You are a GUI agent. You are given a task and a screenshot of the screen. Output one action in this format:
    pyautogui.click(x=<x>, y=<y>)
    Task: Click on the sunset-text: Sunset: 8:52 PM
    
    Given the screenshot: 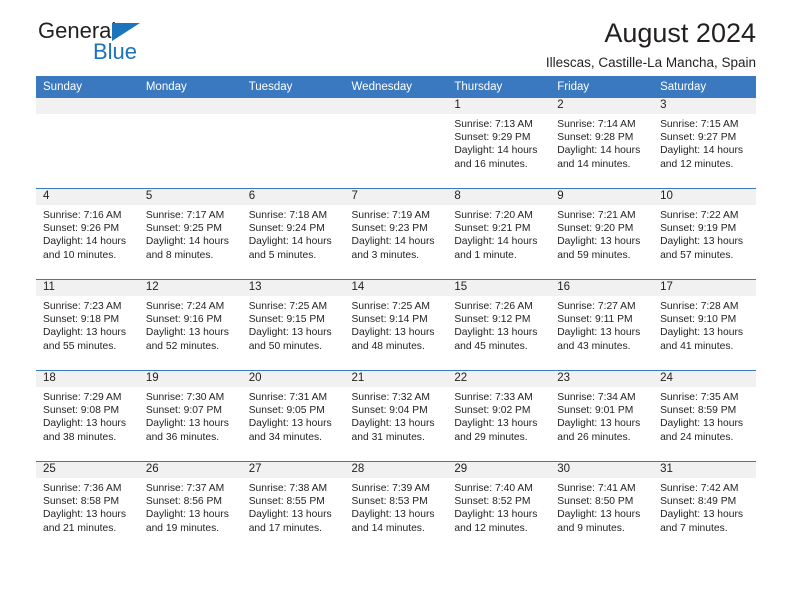 What is the action you would take?
    pyautogui.click(x=492, y=502)
    